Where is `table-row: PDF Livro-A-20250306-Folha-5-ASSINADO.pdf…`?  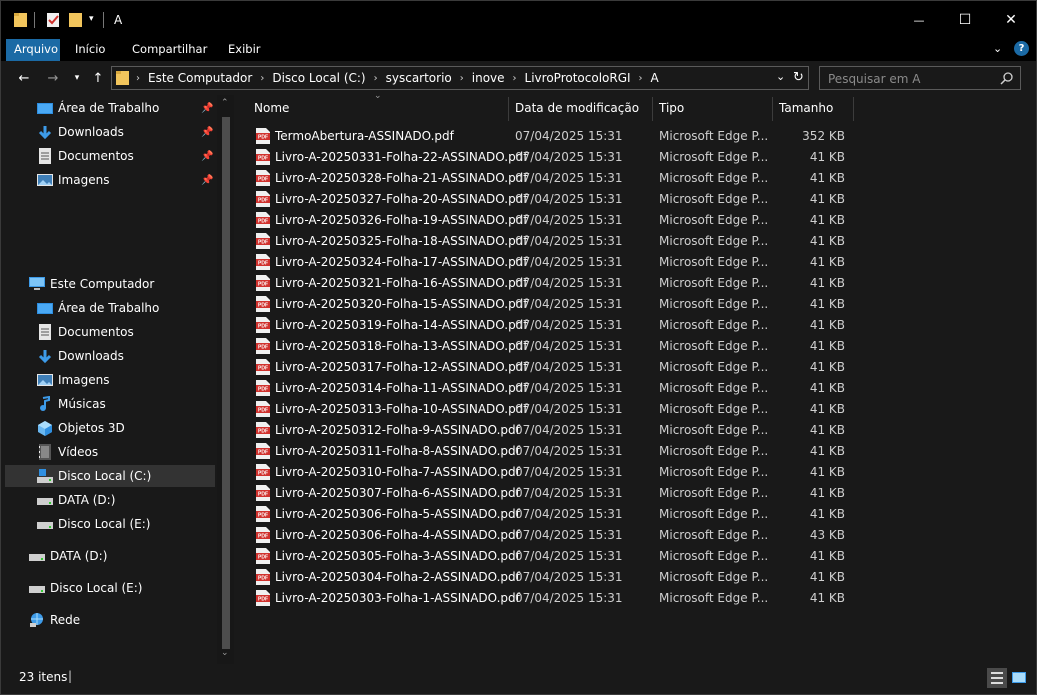 table-row: PDF Livro-A-20250306-Folha-5-ASSINADO.pdf… is located at coordinates (635, 514).